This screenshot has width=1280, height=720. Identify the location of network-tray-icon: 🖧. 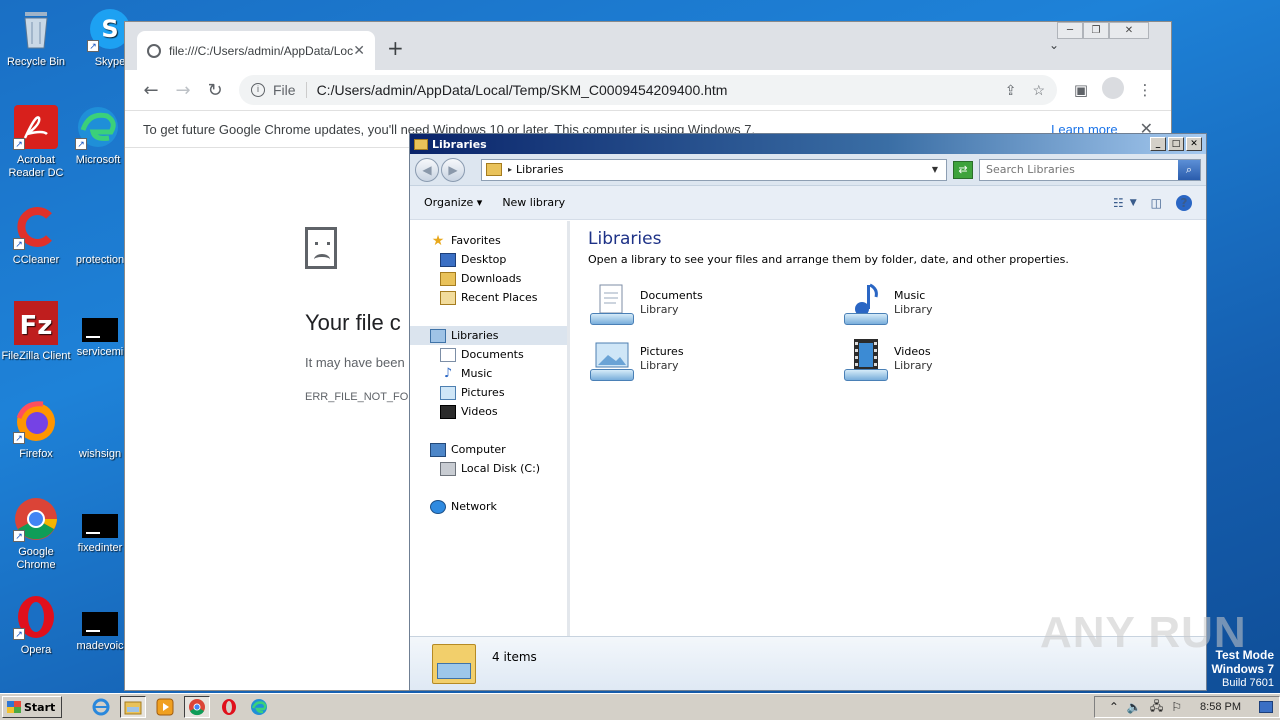
(1156, 707).